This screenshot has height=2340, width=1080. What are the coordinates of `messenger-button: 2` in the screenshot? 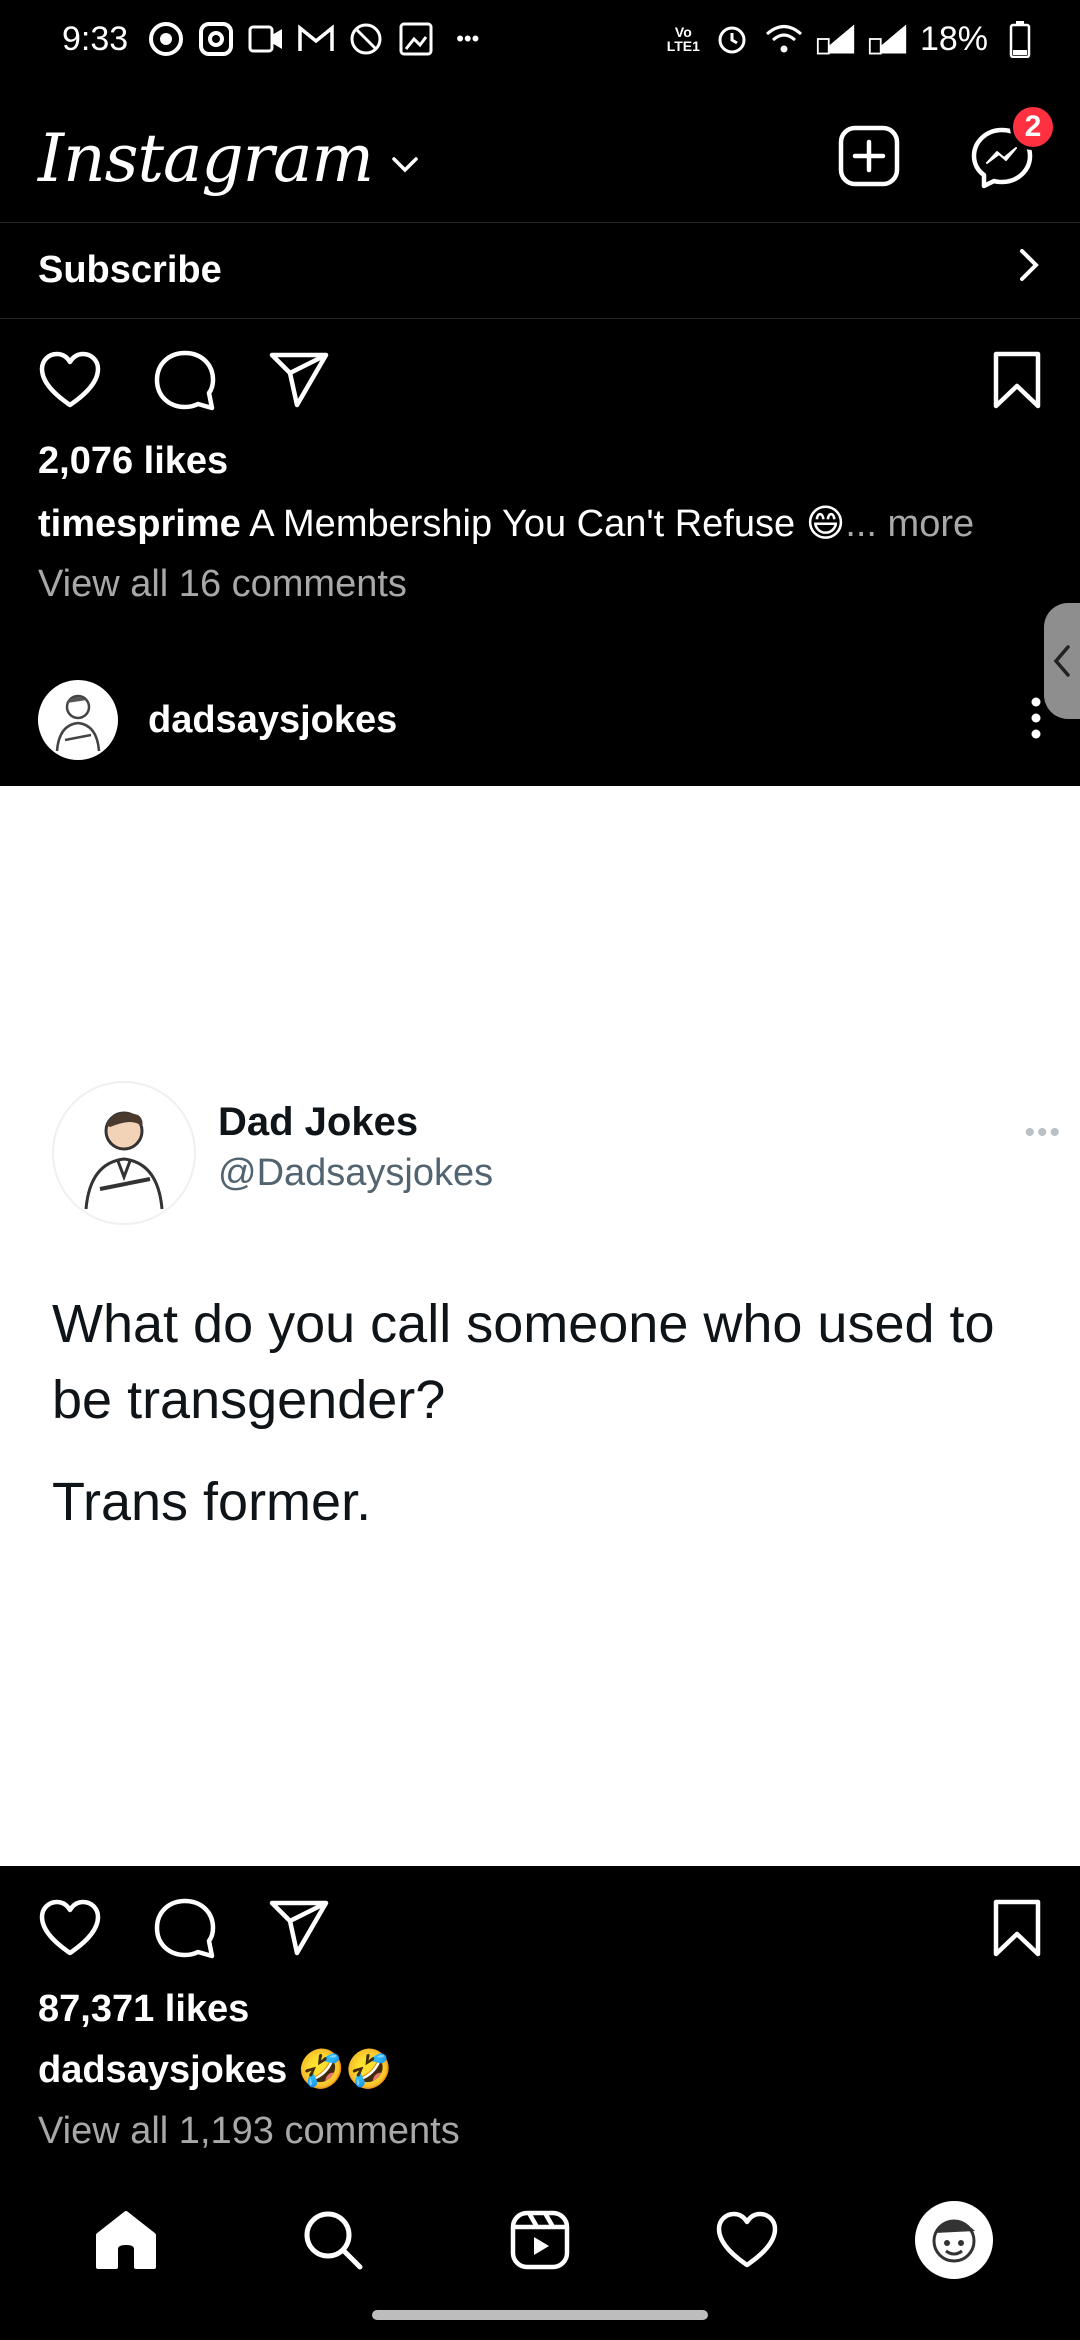 It's located at (1013, 147).